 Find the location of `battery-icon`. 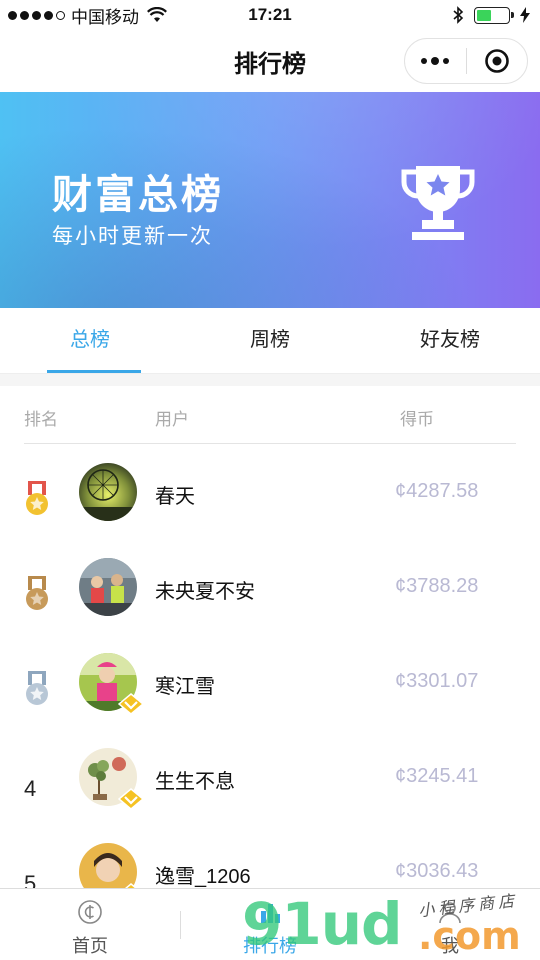

battery-icon is located at coordinates (494, 15).